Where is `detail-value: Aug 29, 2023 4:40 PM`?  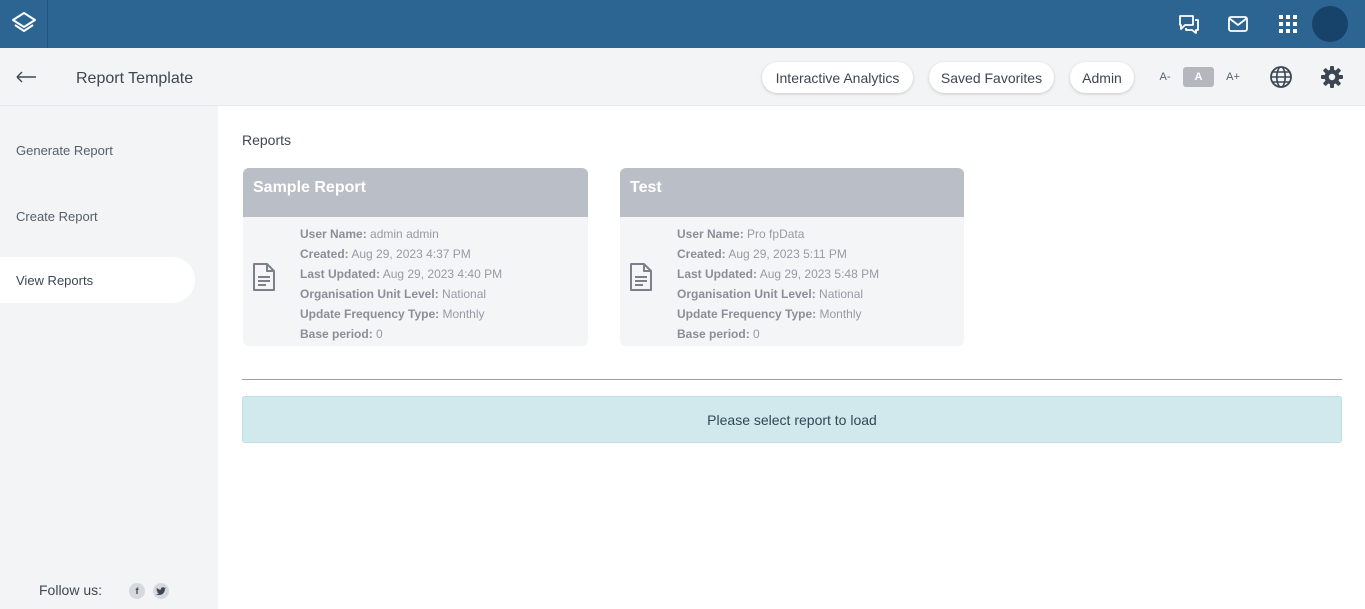 detail-value: Aug 29, 2023 4:40 PM is located at coordinates (442, 274).